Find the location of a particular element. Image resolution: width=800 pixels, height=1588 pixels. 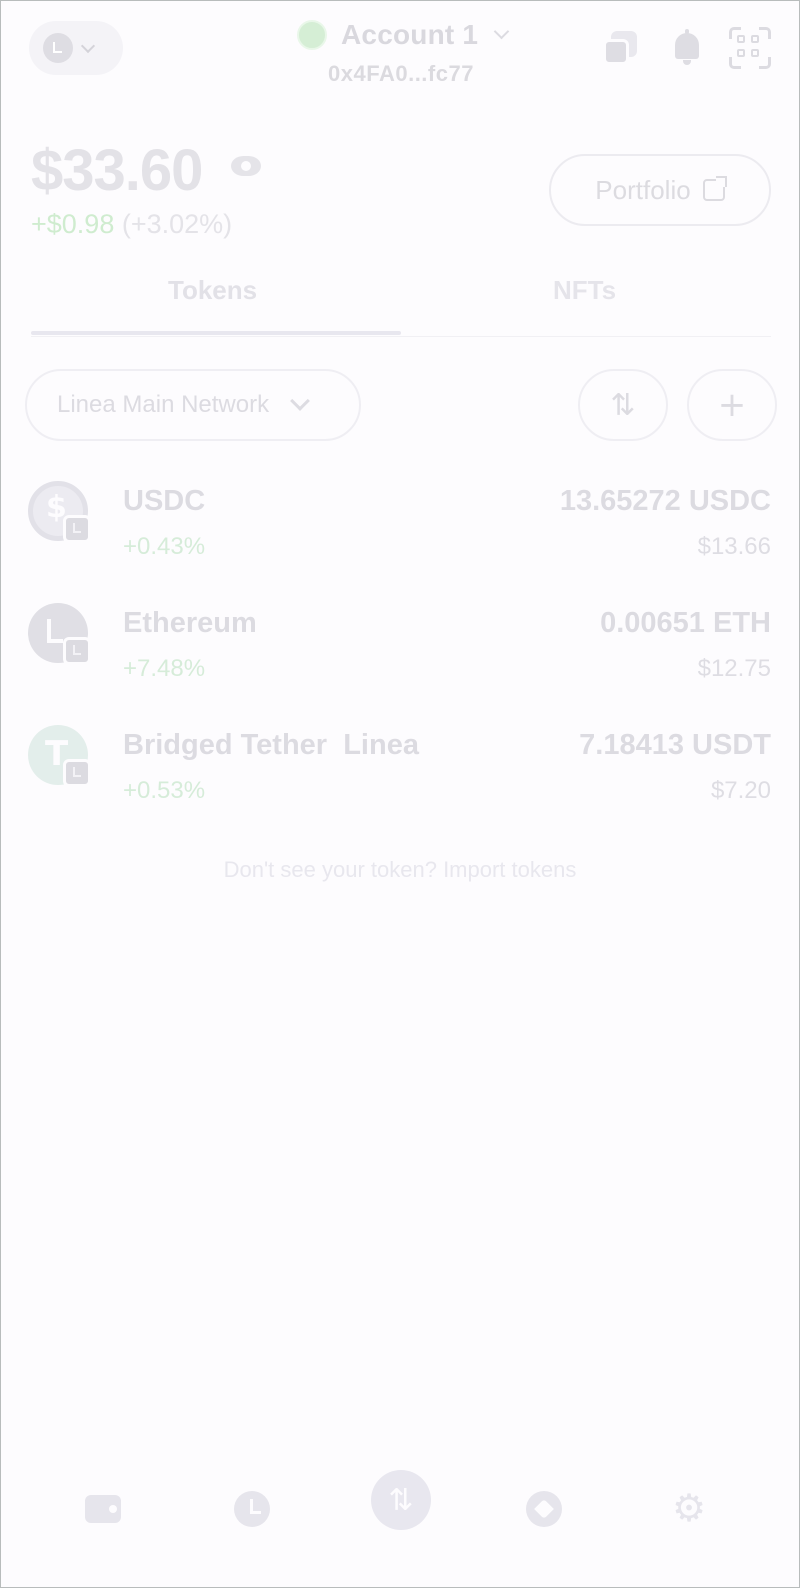

change-percent: (+3.02%) is located at coordinates (177, 224).